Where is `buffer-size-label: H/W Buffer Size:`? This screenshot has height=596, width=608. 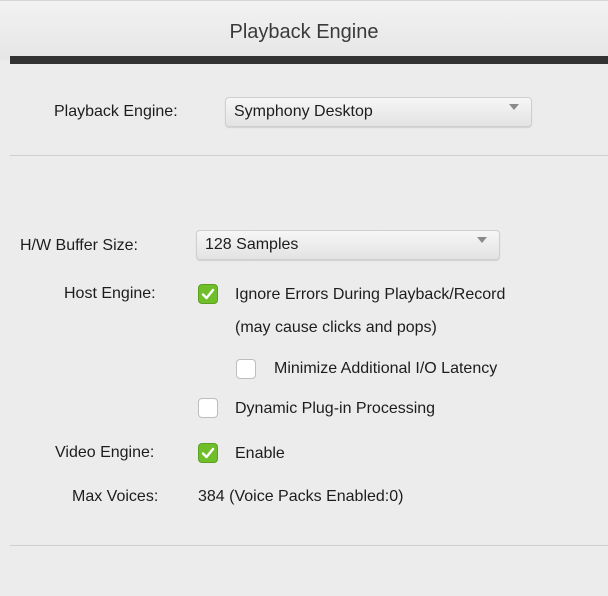
buffer-size-label: H/W Buffer Size: is located at coordinates (79, 245).